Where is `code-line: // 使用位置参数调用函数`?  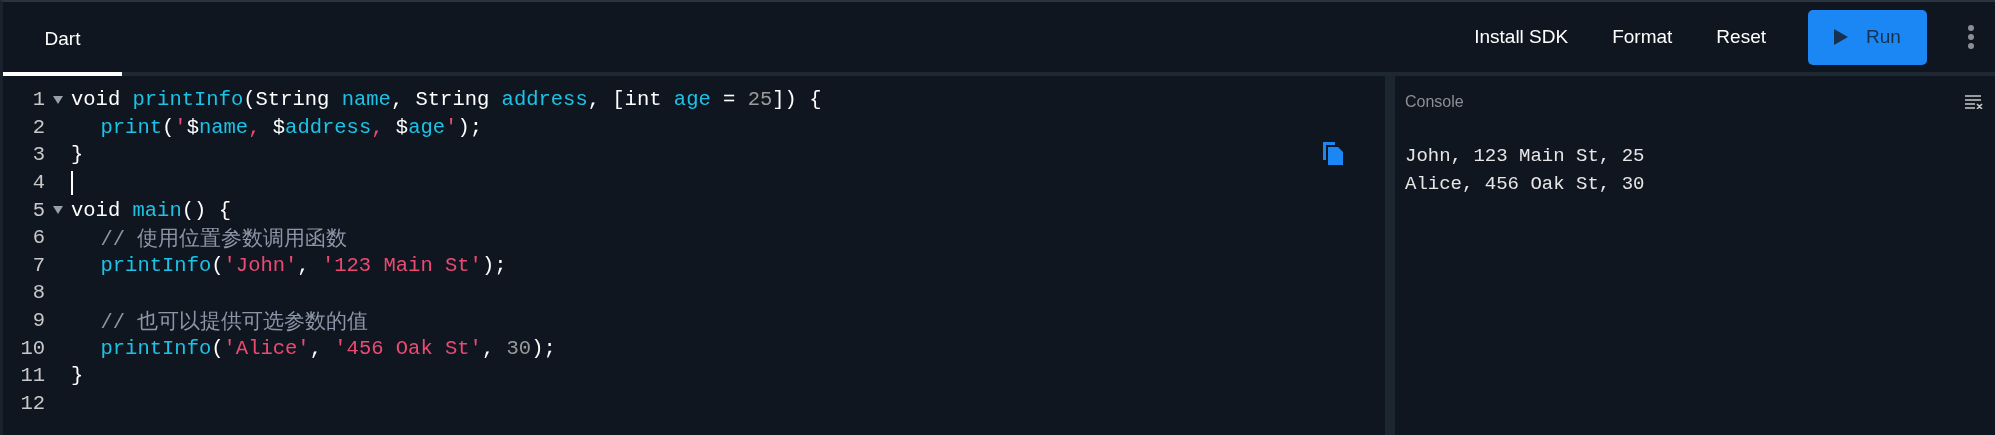 code-line: // 使用位置参数调用函数 is located at coordinates (224, 239).